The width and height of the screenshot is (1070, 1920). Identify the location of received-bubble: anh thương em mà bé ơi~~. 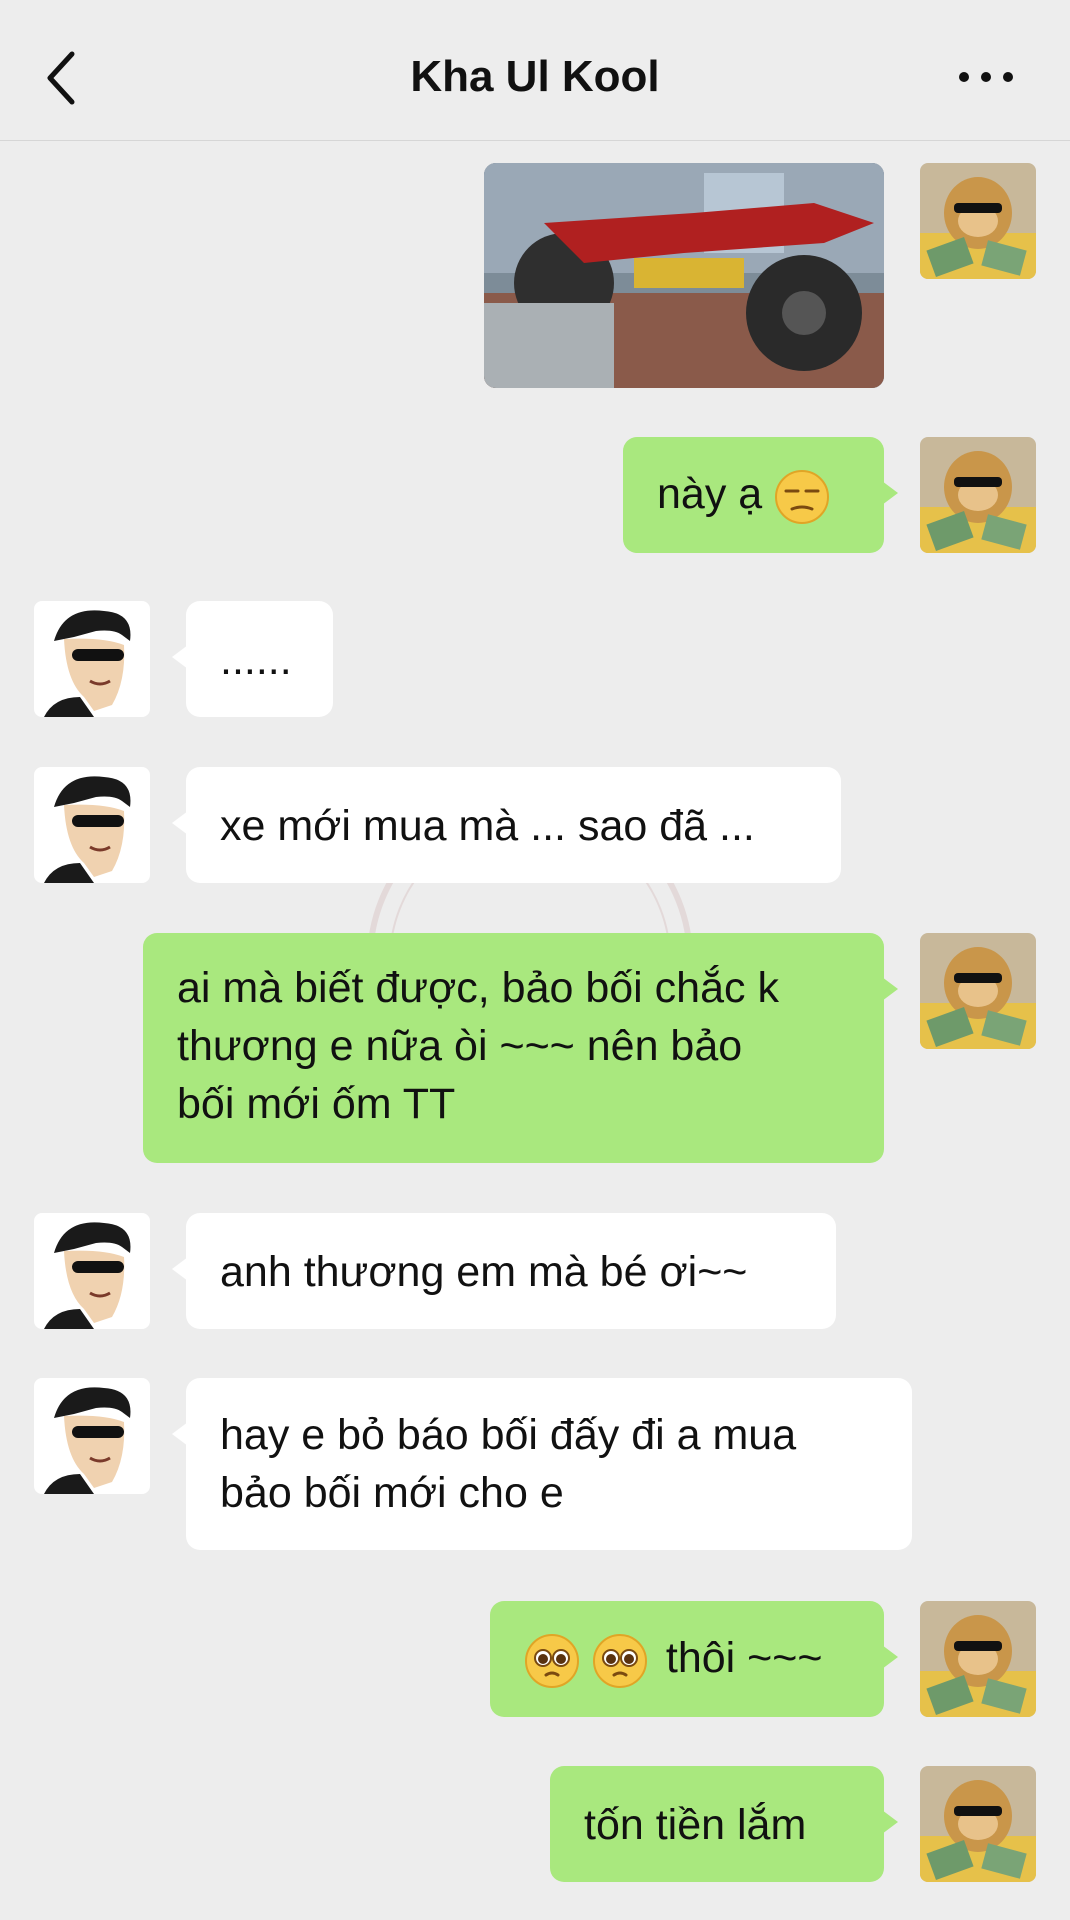
(504, 1271).